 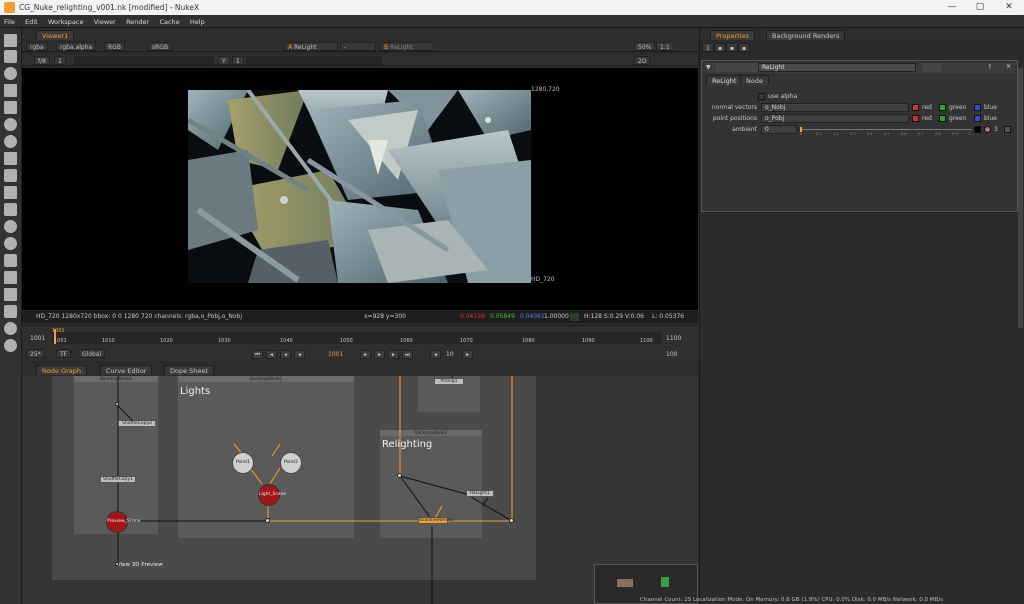 What do you see at coordinates (915, 118) in the screenshot?
I see `red-channel-checkbox` at bounding box center [915, 118].